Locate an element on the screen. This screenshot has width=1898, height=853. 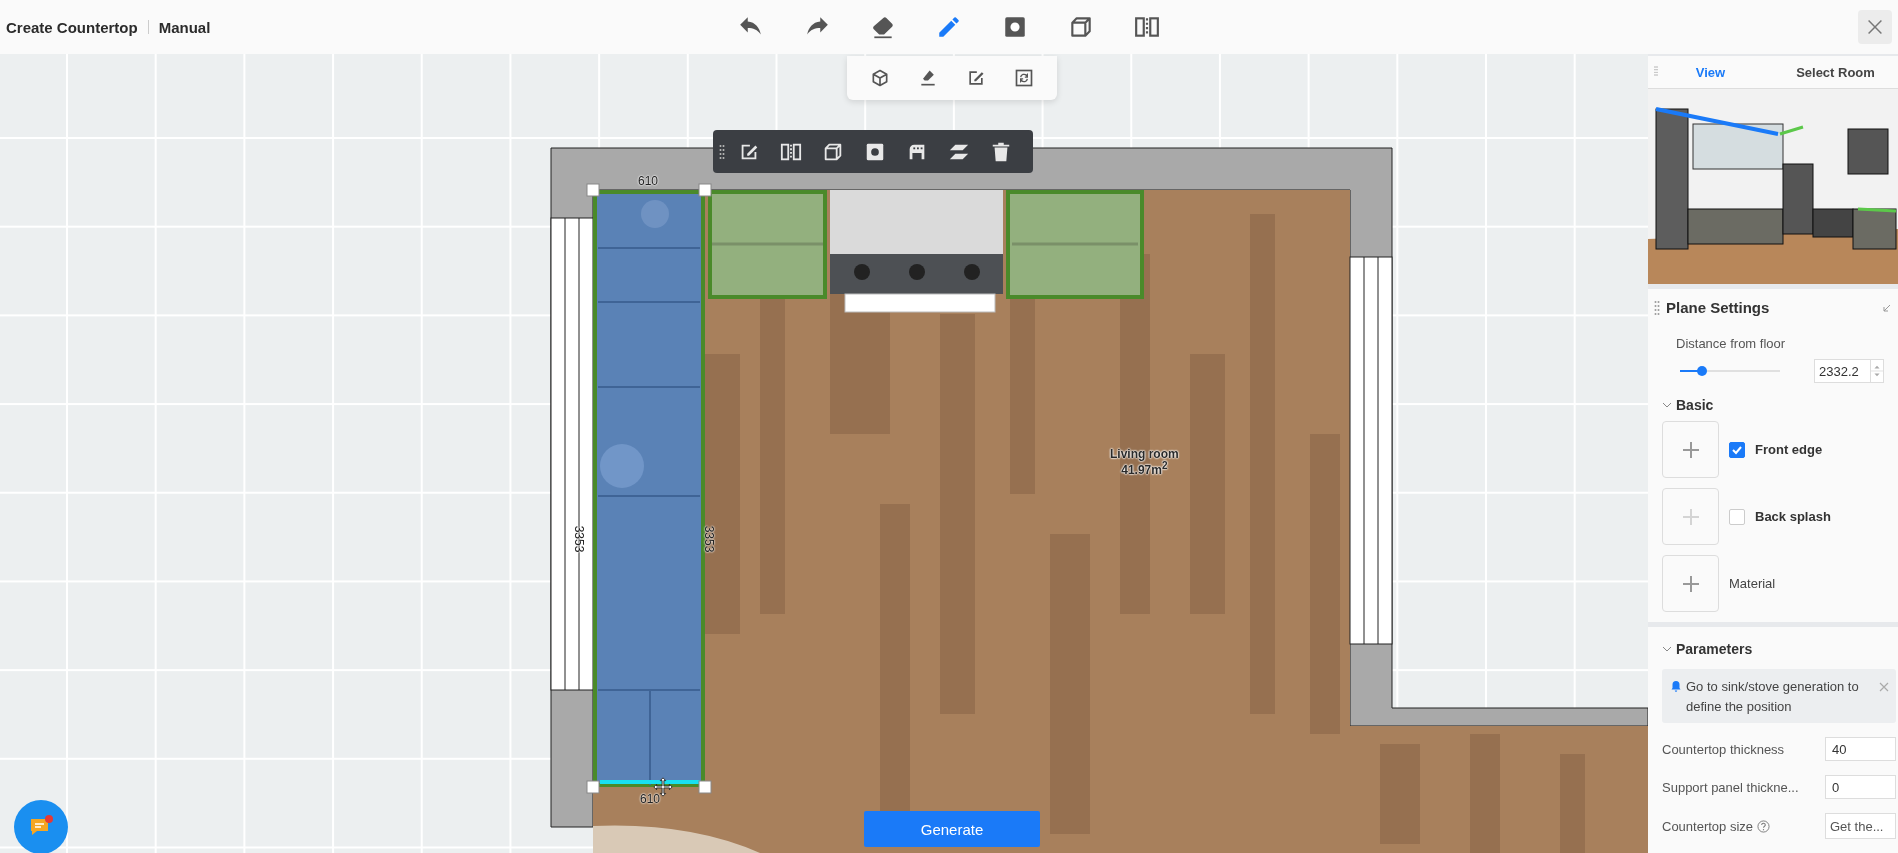
dismiss-button is located at coordinates (1884, 687).